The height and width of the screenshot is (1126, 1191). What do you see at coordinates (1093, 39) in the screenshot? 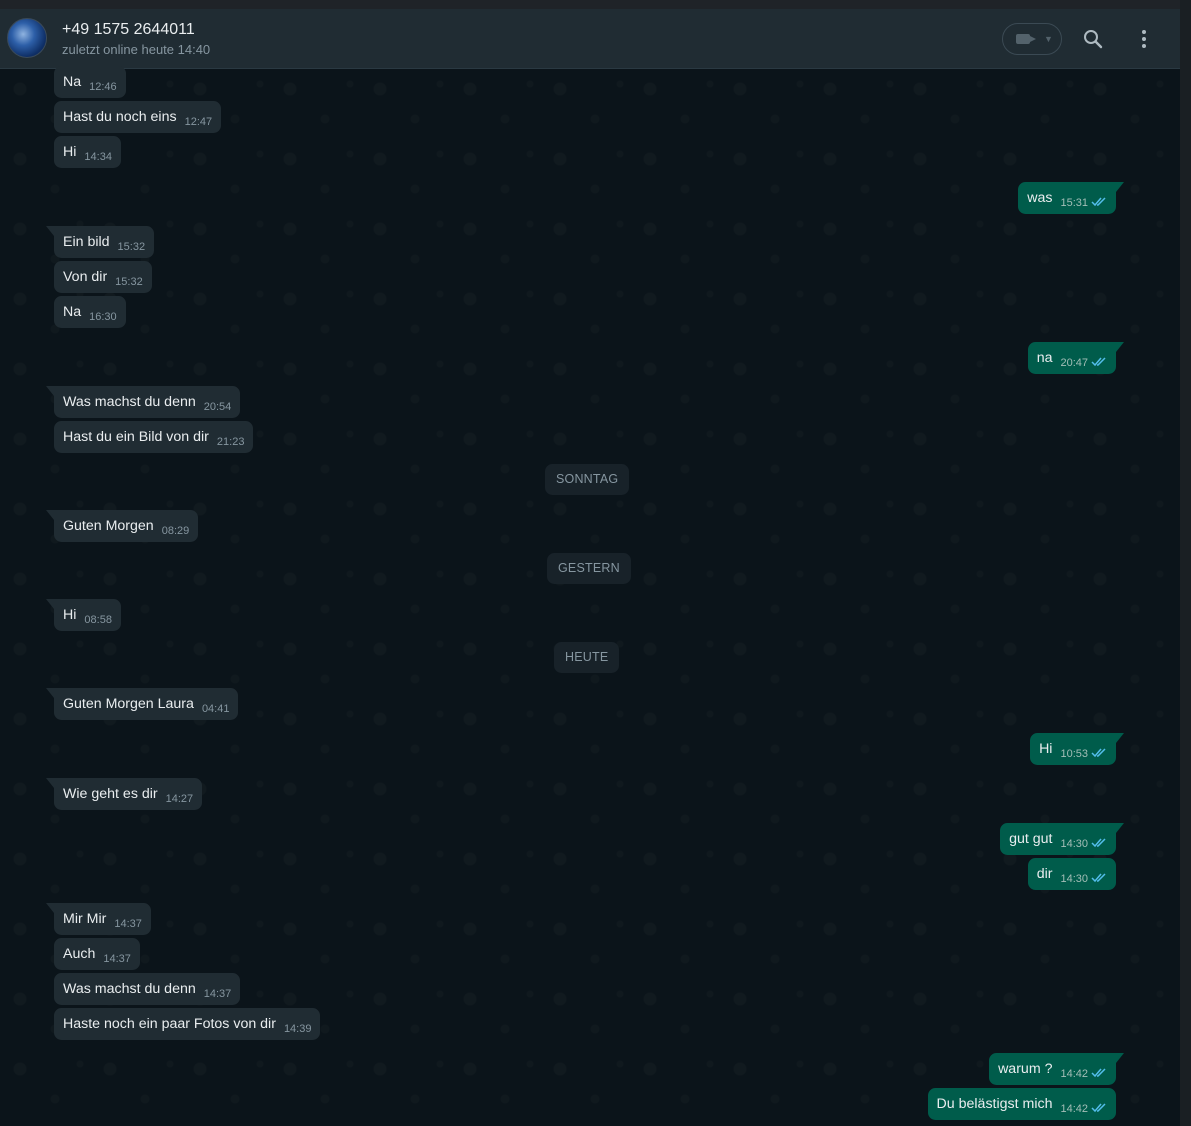
I see `search-icon` at bounding box center [1093, 39].